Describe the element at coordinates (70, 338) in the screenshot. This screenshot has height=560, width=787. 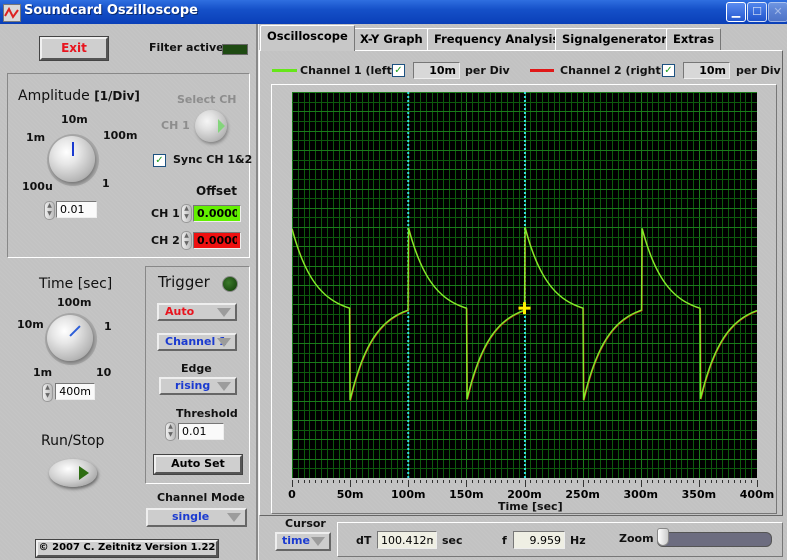
I see `time-knob` at that location.